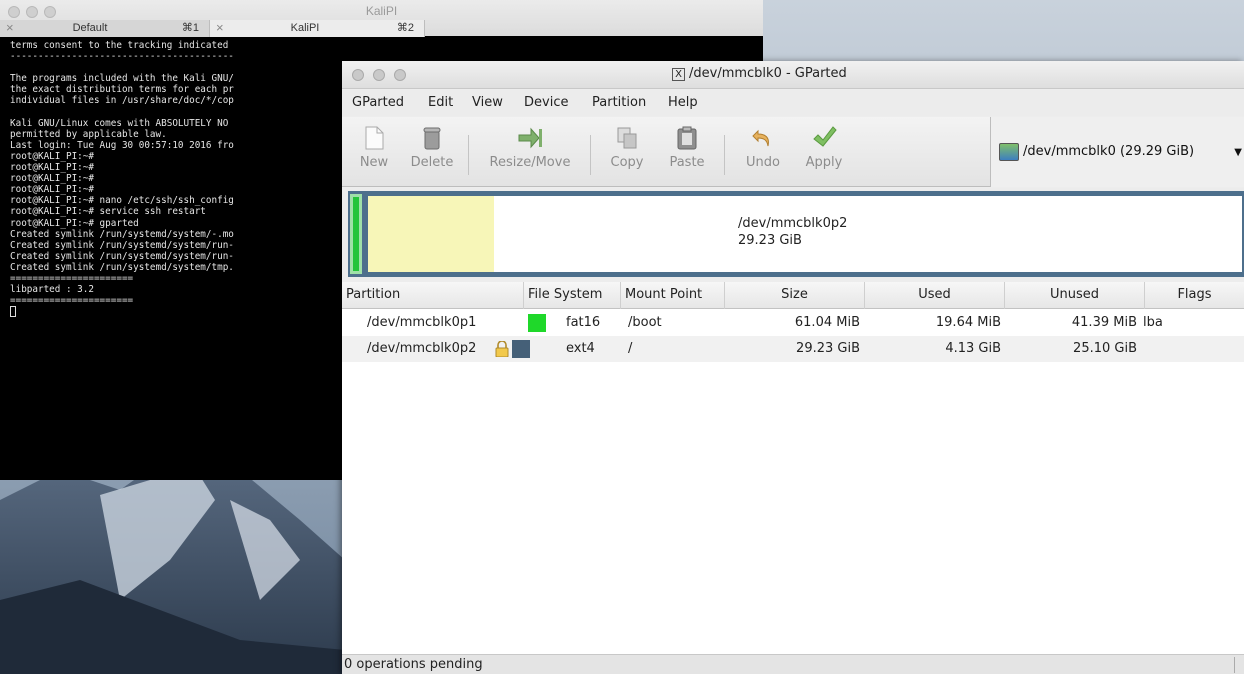 The image size is (1244, 674). Describe the element at coordinates (119, 123) in the screenshot. I see `terminal-line: Kali GNU/Linux comes with ABSOLUTELY NO` at that location.